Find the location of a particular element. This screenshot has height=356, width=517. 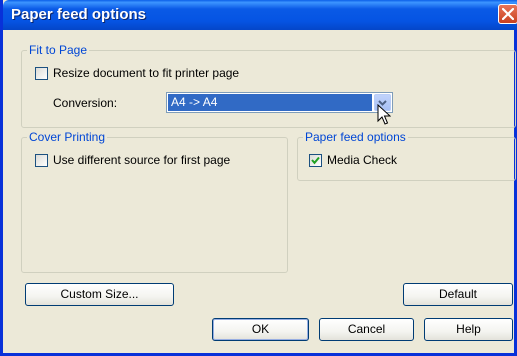

media-check-checkbox-label: Media Check is located at coordinates (362, 160).